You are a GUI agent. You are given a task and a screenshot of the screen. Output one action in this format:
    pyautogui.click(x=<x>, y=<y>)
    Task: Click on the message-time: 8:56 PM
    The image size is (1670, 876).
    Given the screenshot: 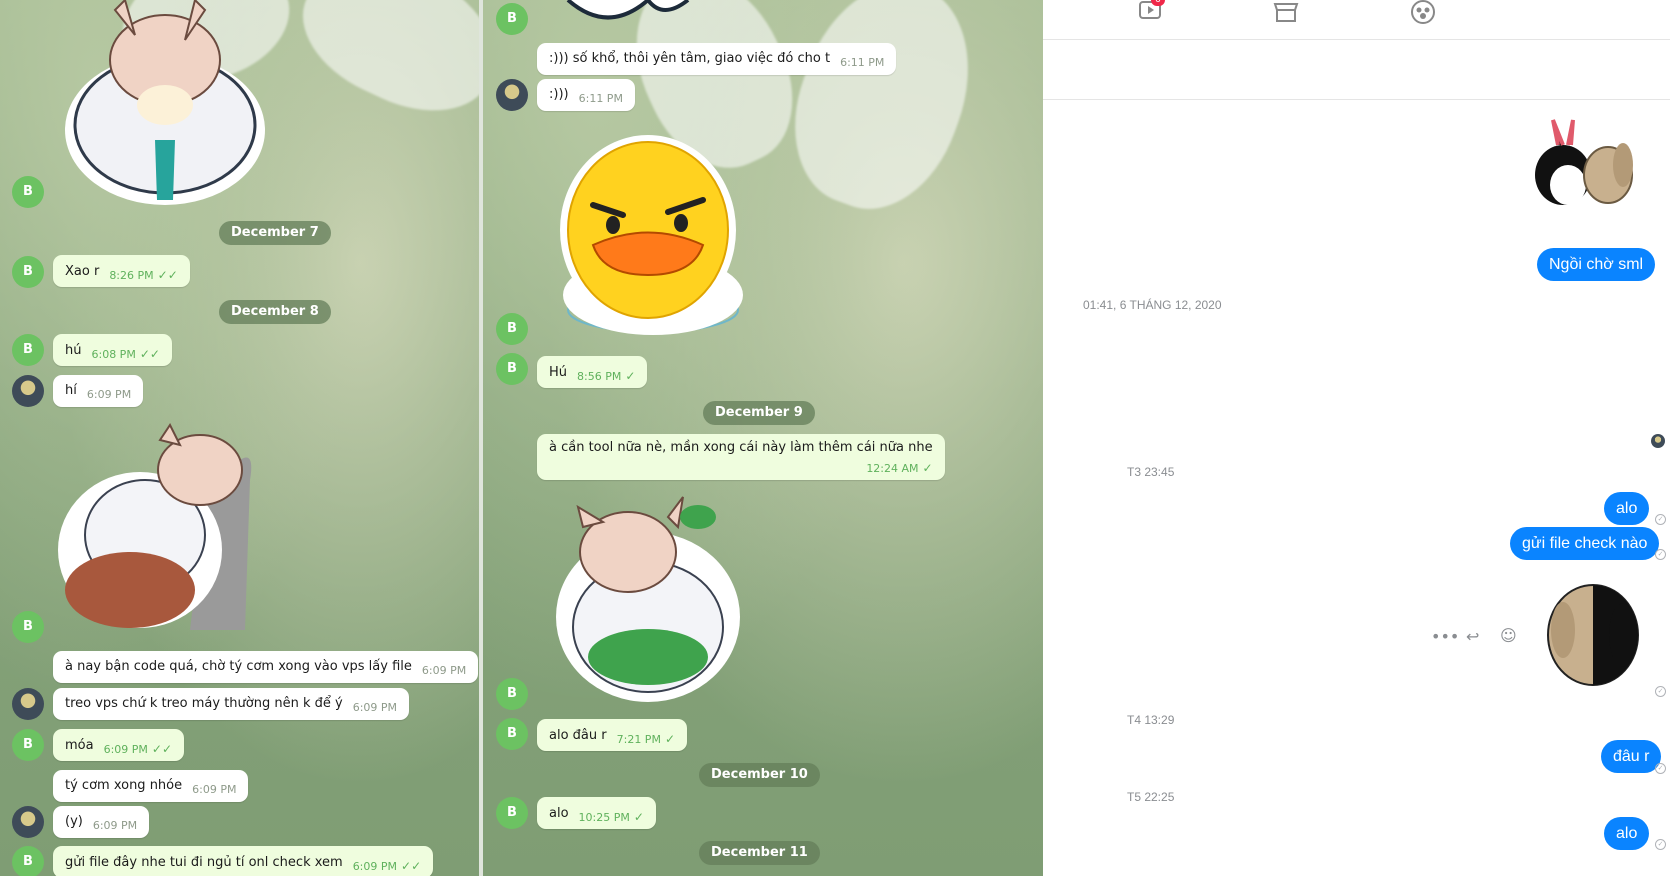 What is the action you would take?
    pyautogui.click(x=599, y=376)
    